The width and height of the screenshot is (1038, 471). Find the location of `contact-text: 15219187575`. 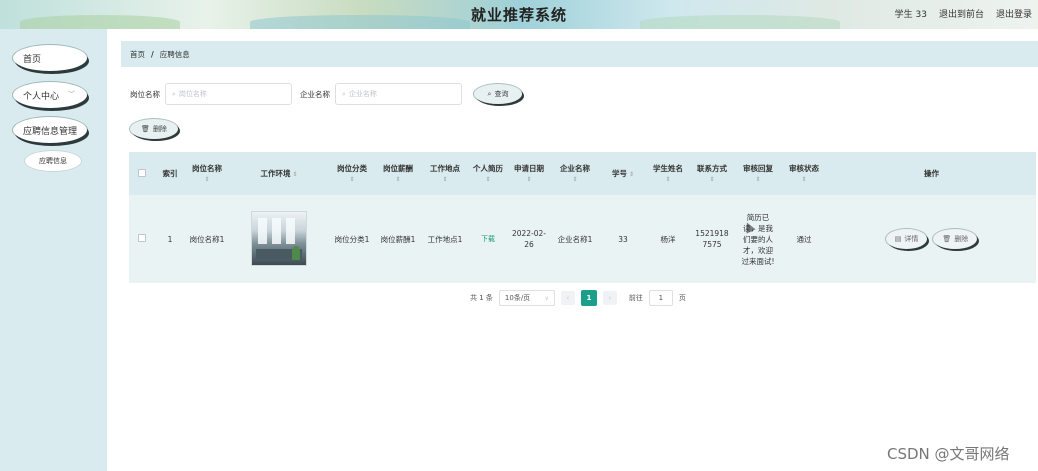

contact-text: 15219187575 is located at coordinates (712, 239).